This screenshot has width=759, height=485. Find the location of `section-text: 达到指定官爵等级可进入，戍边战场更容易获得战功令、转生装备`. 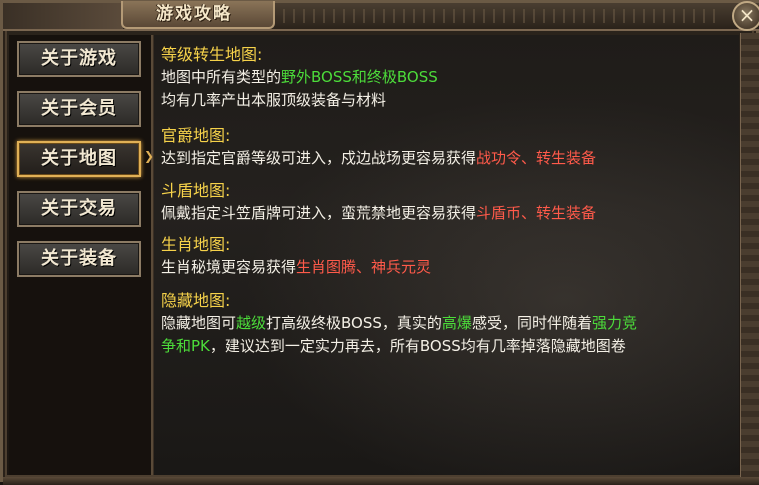

section-text: 达到指定官爵等级可进入，戍边战场更容易获得战功令、转生装备 is located at coordinates (378, 158).